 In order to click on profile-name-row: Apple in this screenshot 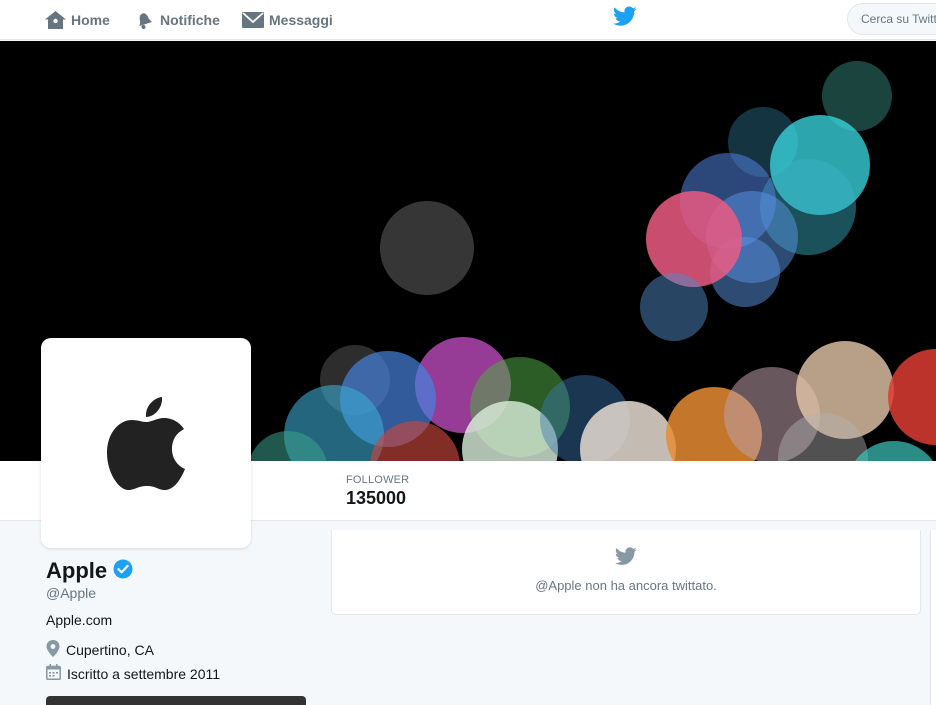, I will do `click(89, 571)`.